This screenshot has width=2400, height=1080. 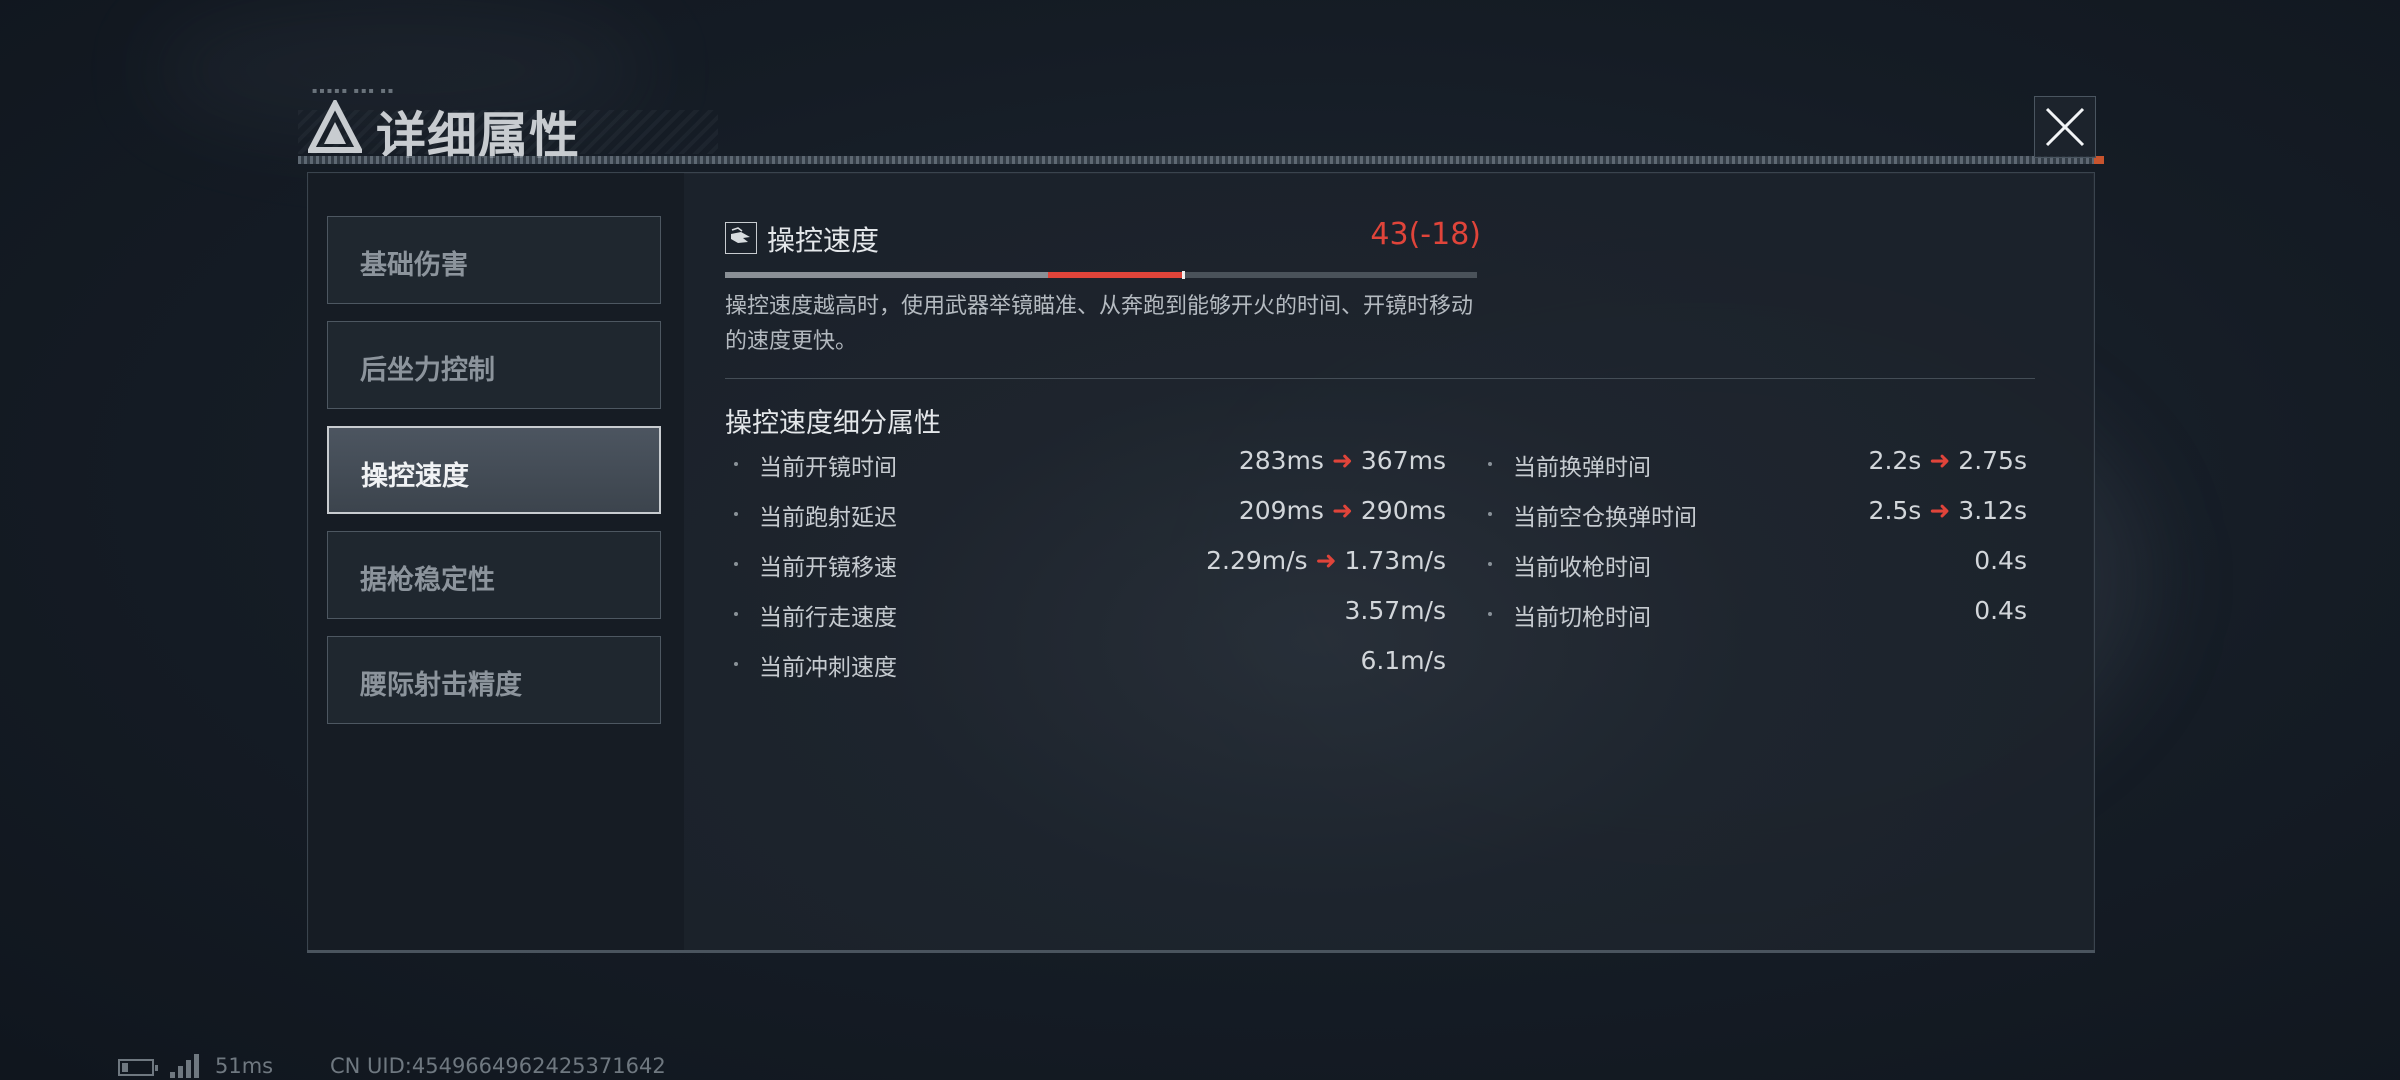 I want to click on stat-bar-reduction, so click(x=1116, y=275).